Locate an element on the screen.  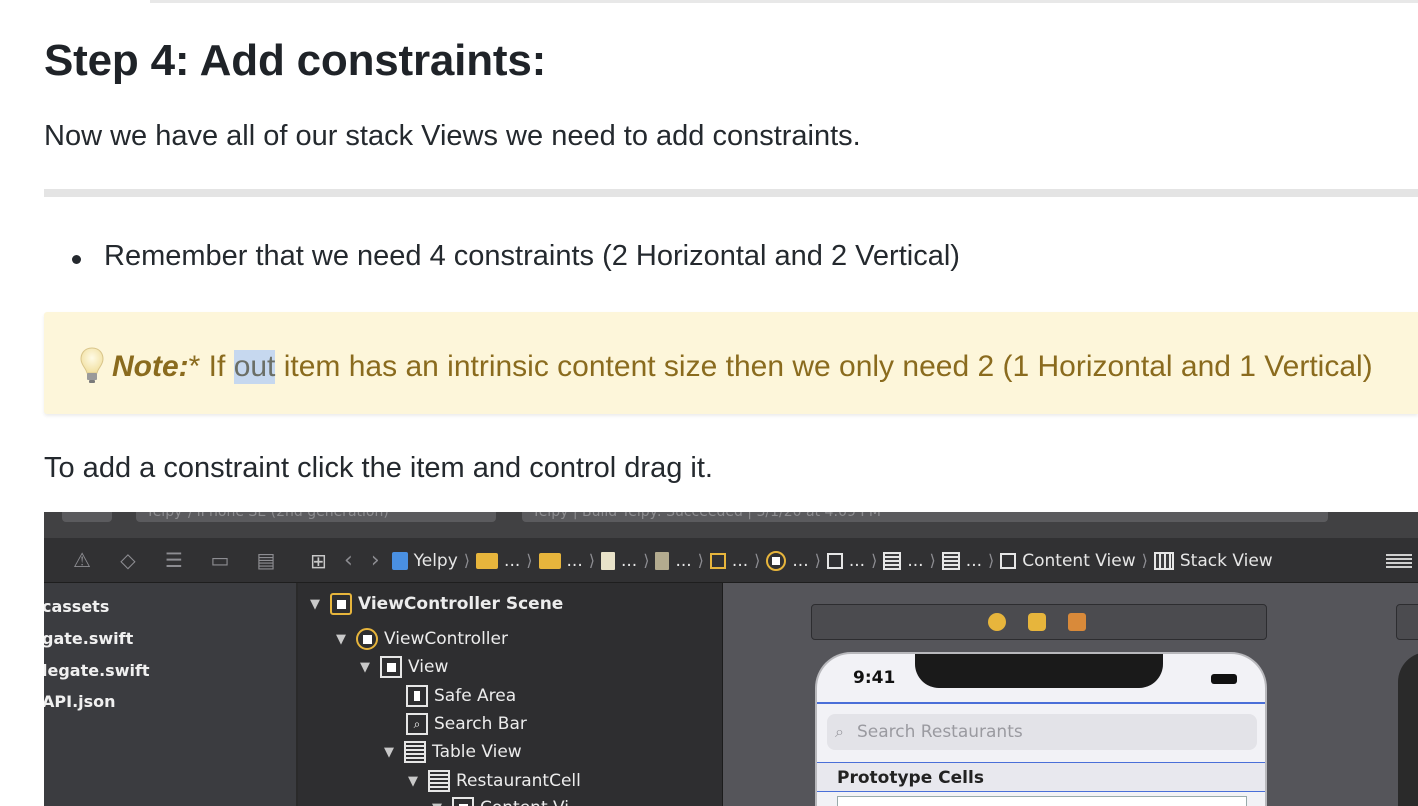
project-icon is located at coordinates (399, 560).